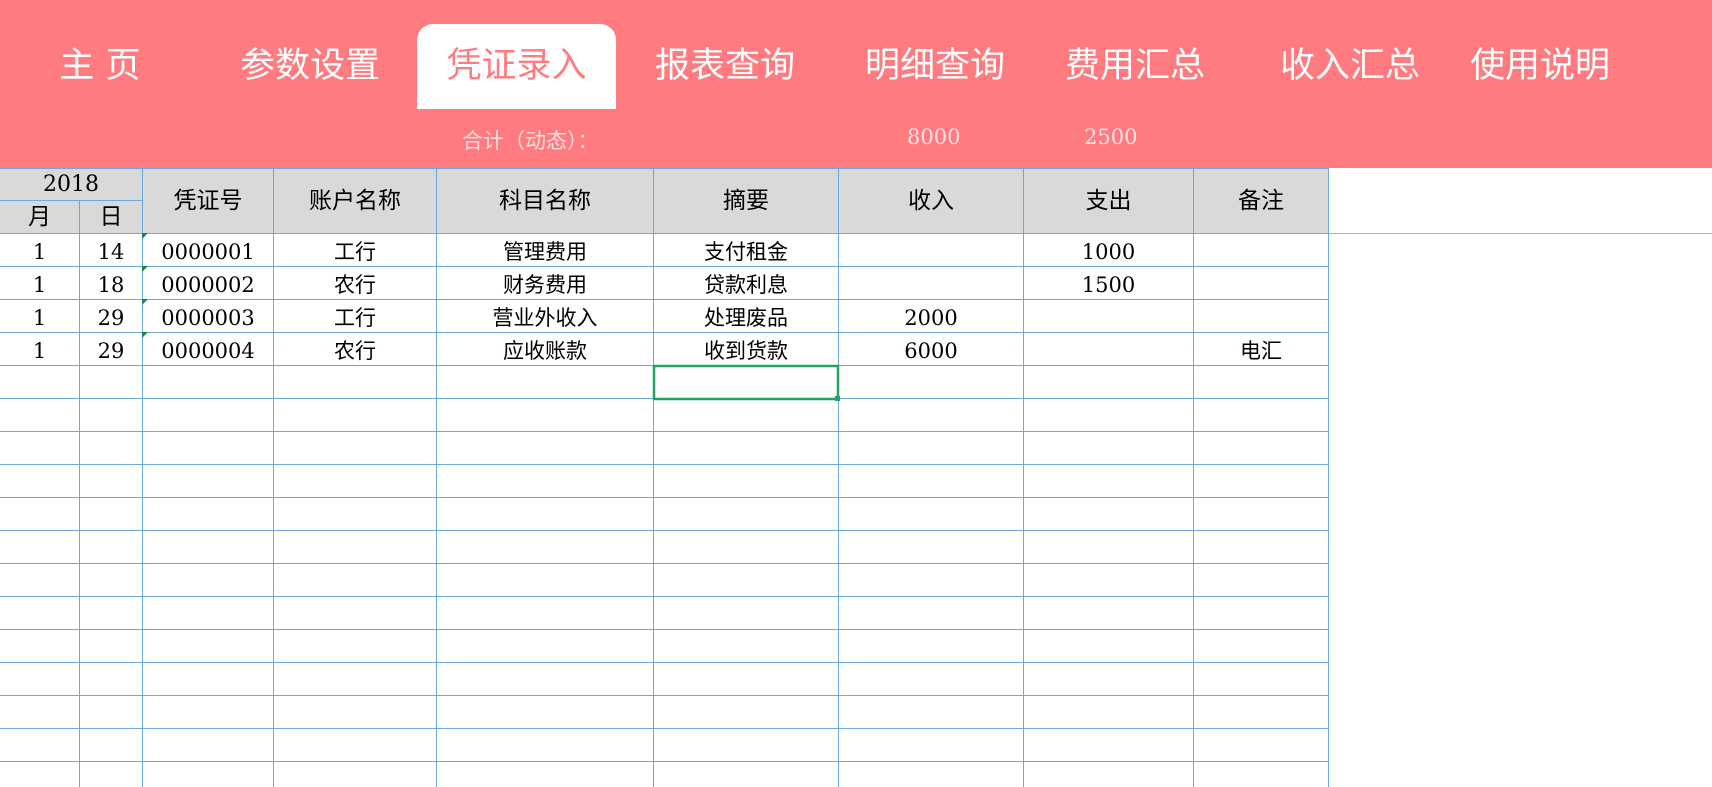  Describe the element at coordinates (746, 318) in the screenshot. I see `summary-cell: 处理废品` at that location.